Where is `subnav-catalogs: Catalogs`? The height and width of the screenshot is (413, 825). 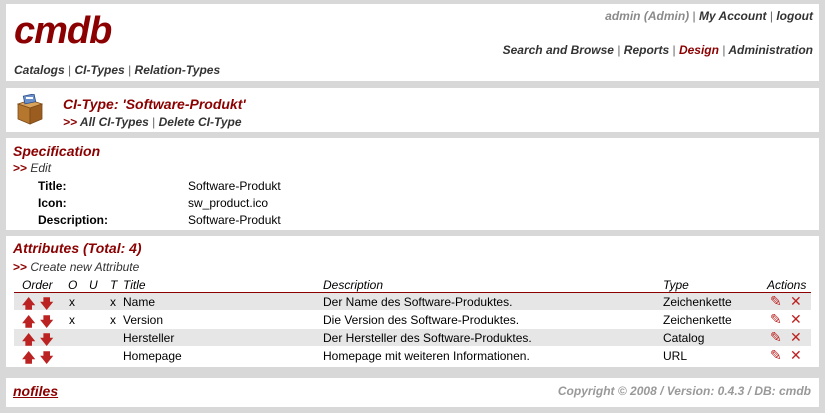
subnav-catalogs: Catalogs is located at coordinates (39, 70).